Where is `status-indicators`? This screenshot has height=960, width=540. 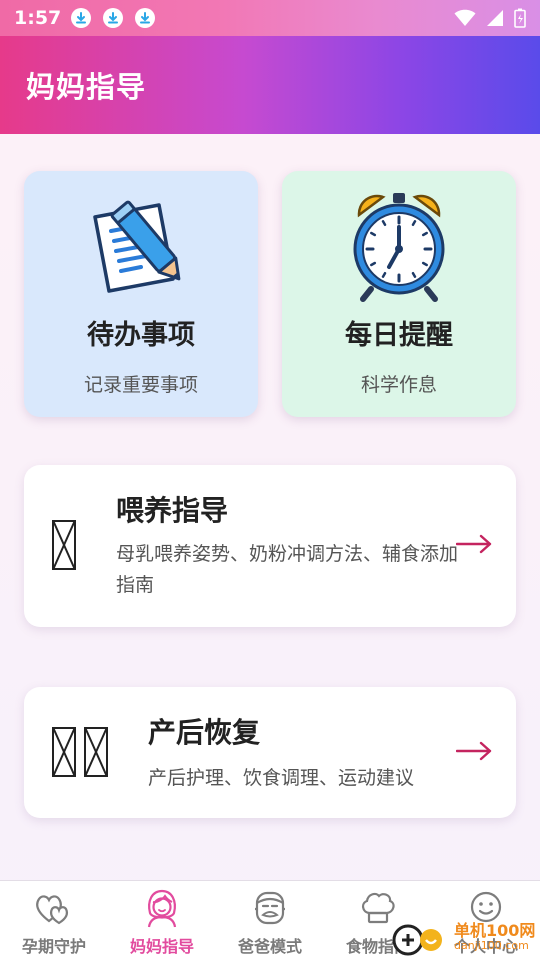 status-indicators is located at coordinates (490, 18).